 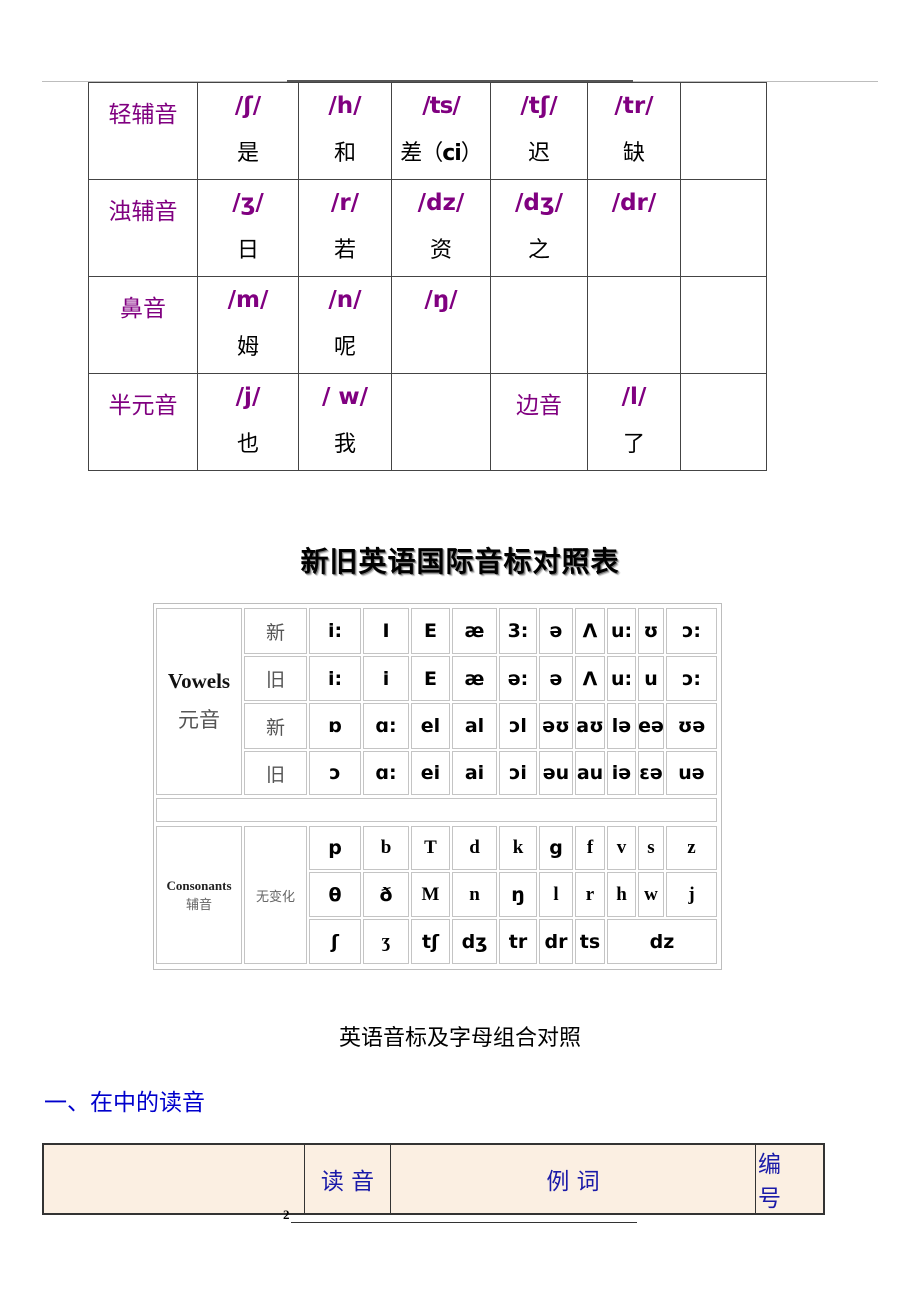 I want to click on phonetic-symbol: /ŋ/, so click(x=441, y=300).